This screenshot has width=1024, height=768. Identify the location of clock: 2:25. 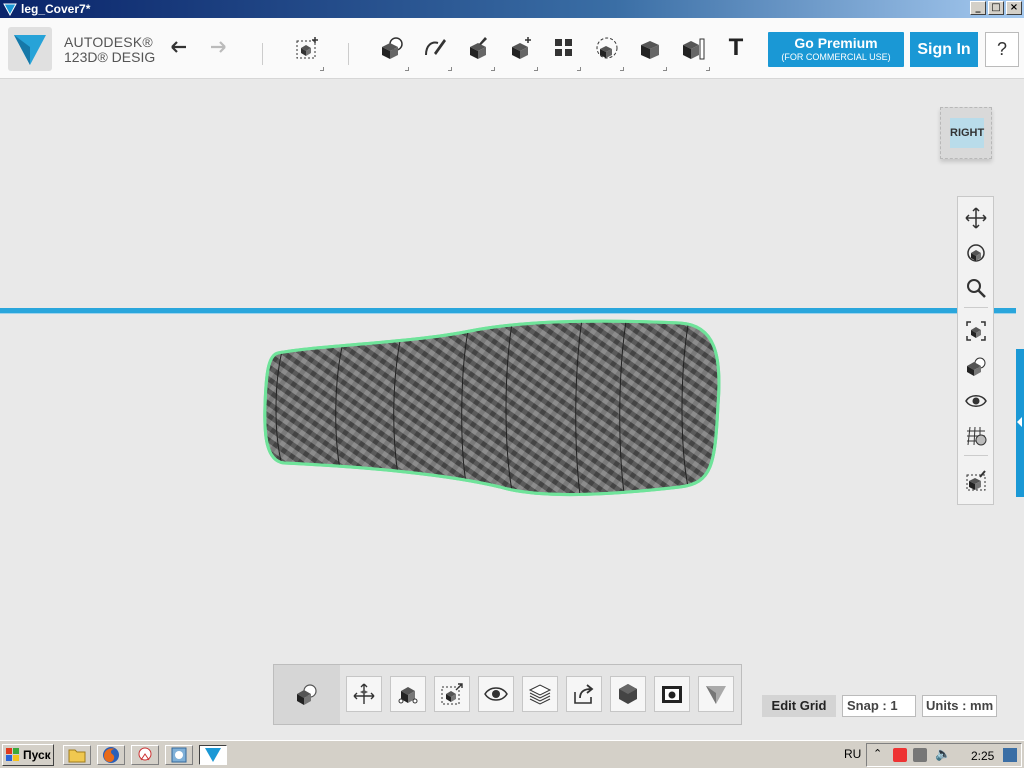
(982, 756).